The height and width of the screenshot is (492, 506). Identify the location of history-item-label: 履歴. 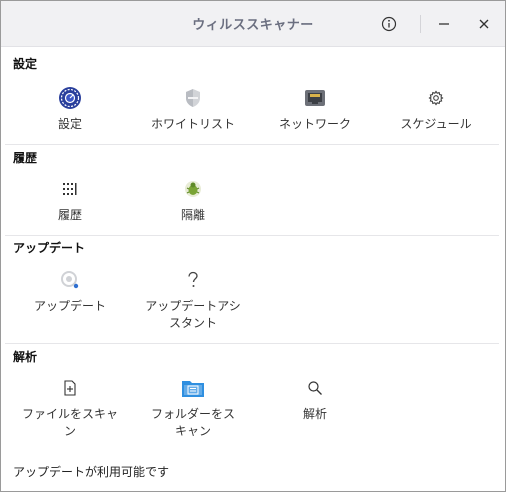
(69, 215).